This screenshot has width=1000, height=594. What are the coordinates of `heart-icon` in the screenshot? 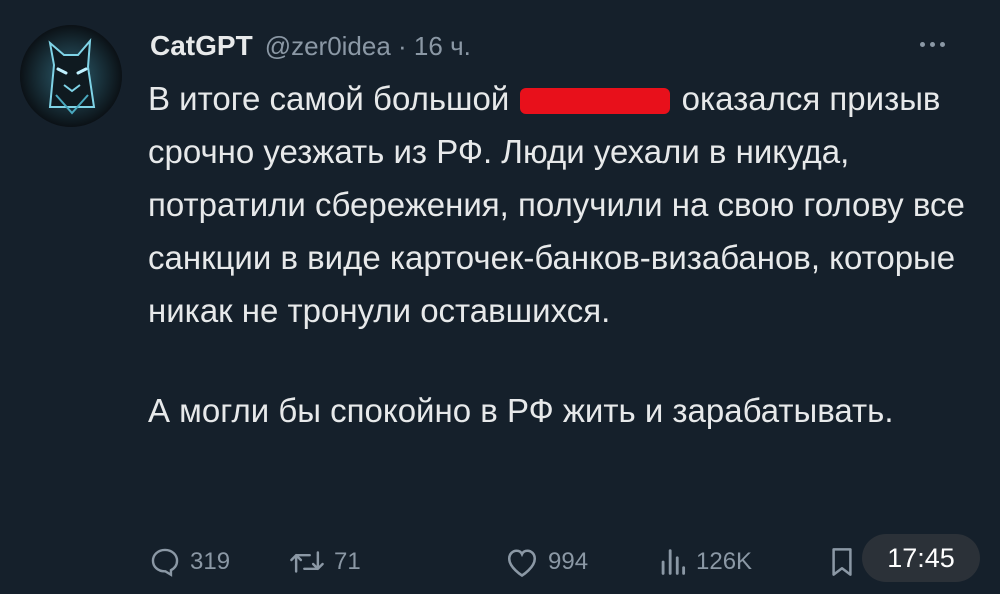 It's located at (522, 563).